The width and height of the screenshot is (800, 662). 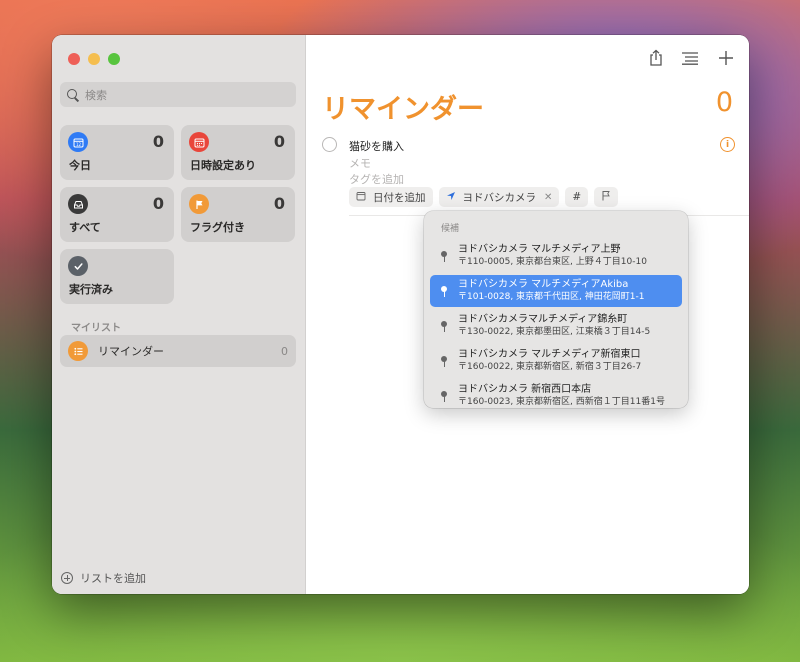 What do you see at coordinates (113, 578) in the screenshot?
I see `add-list-label: リストを追加` at bounding box center [113, 578].